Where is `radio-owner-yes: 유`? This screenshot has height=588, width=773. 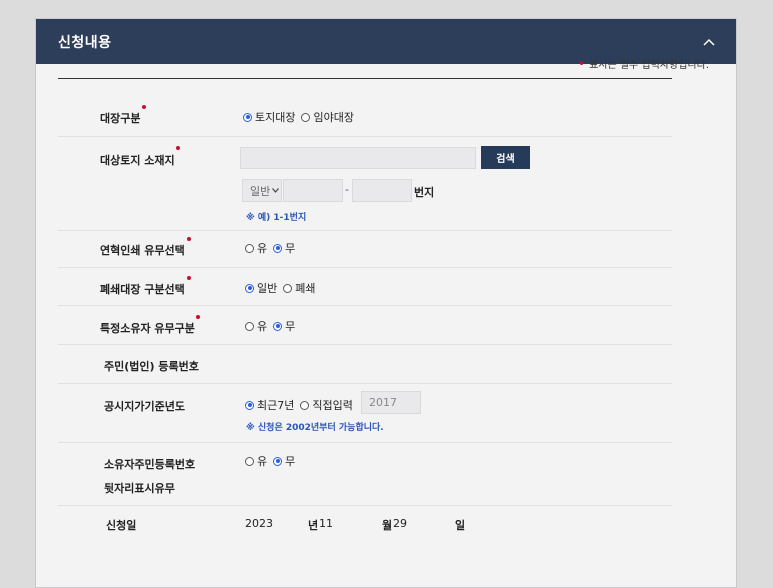
radio-owner-yes: 유 is located at coordinates (256, 326).